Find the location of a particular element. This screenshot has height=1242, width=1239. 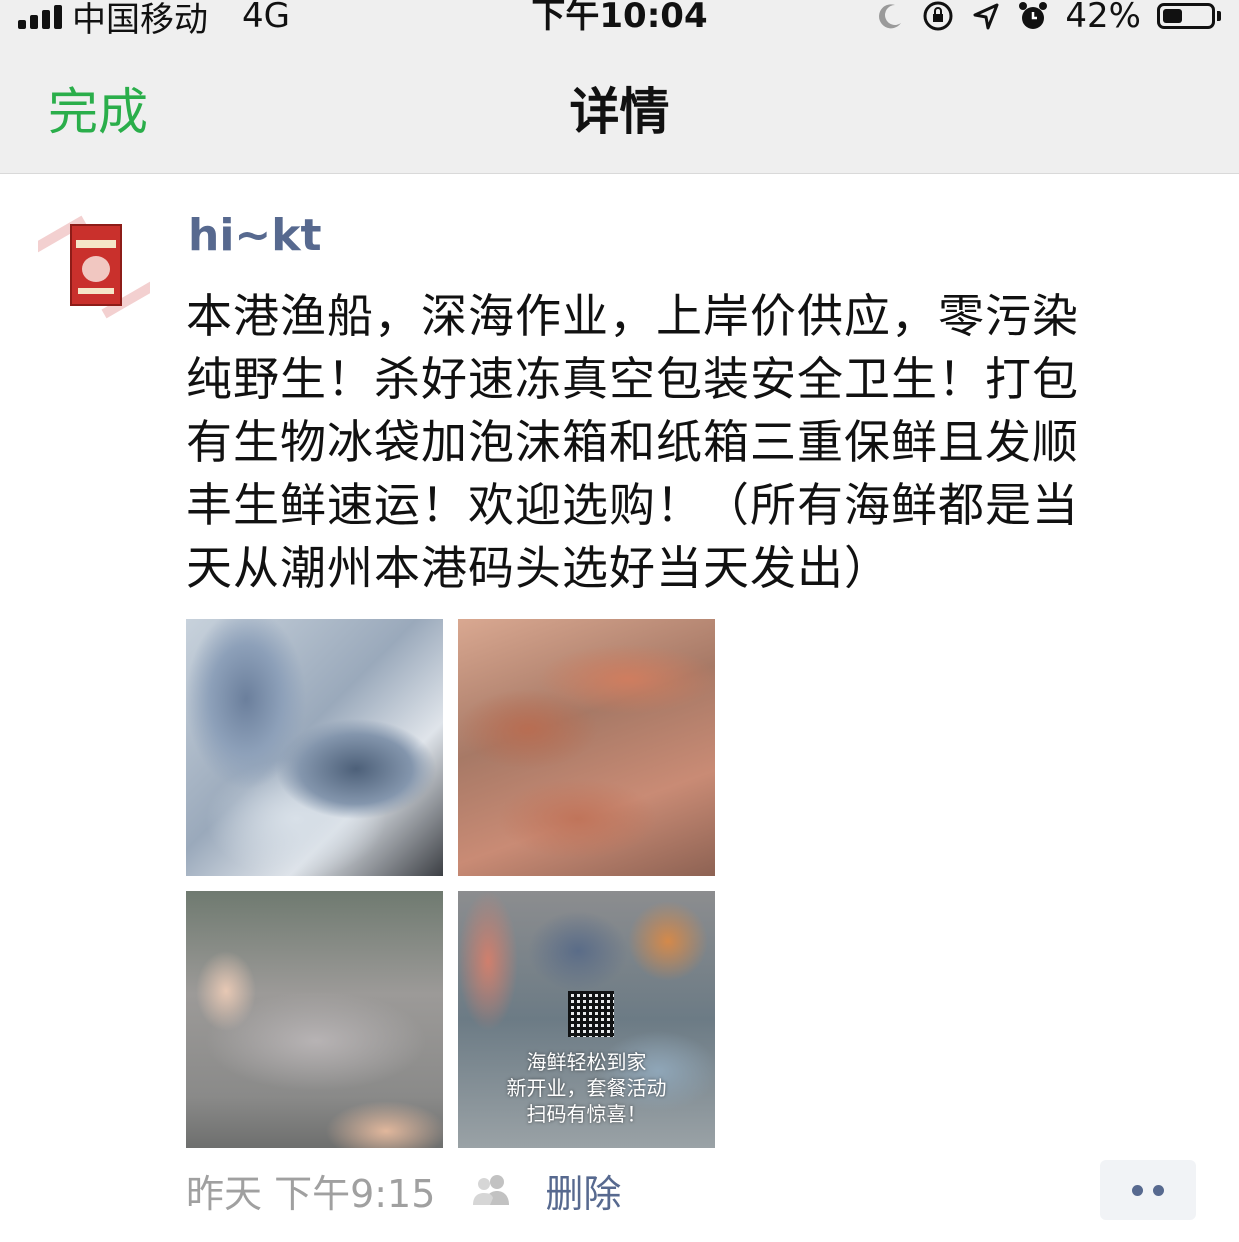

delete-button: 删除 is located at coordinates (583, 1190).